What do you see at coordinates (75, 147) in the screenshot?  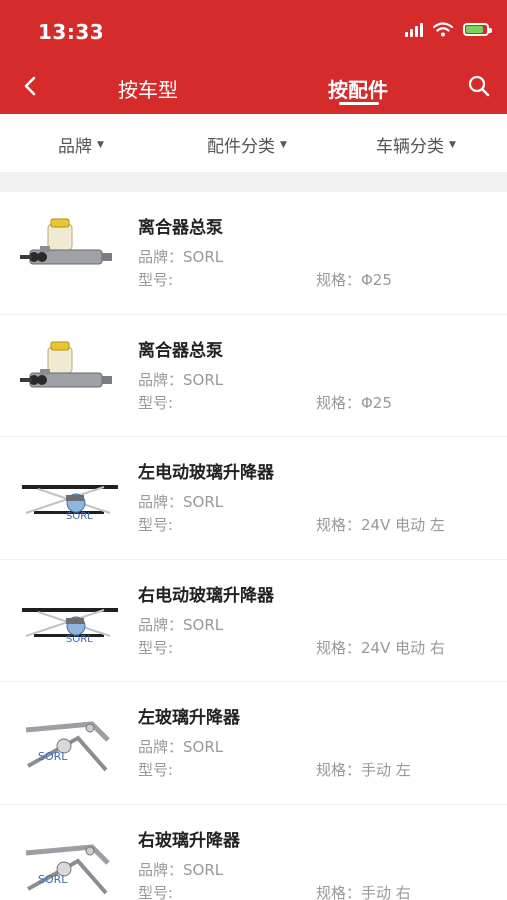 I see `filter-brand-label: 品牌` at bounding box center [75, 147].